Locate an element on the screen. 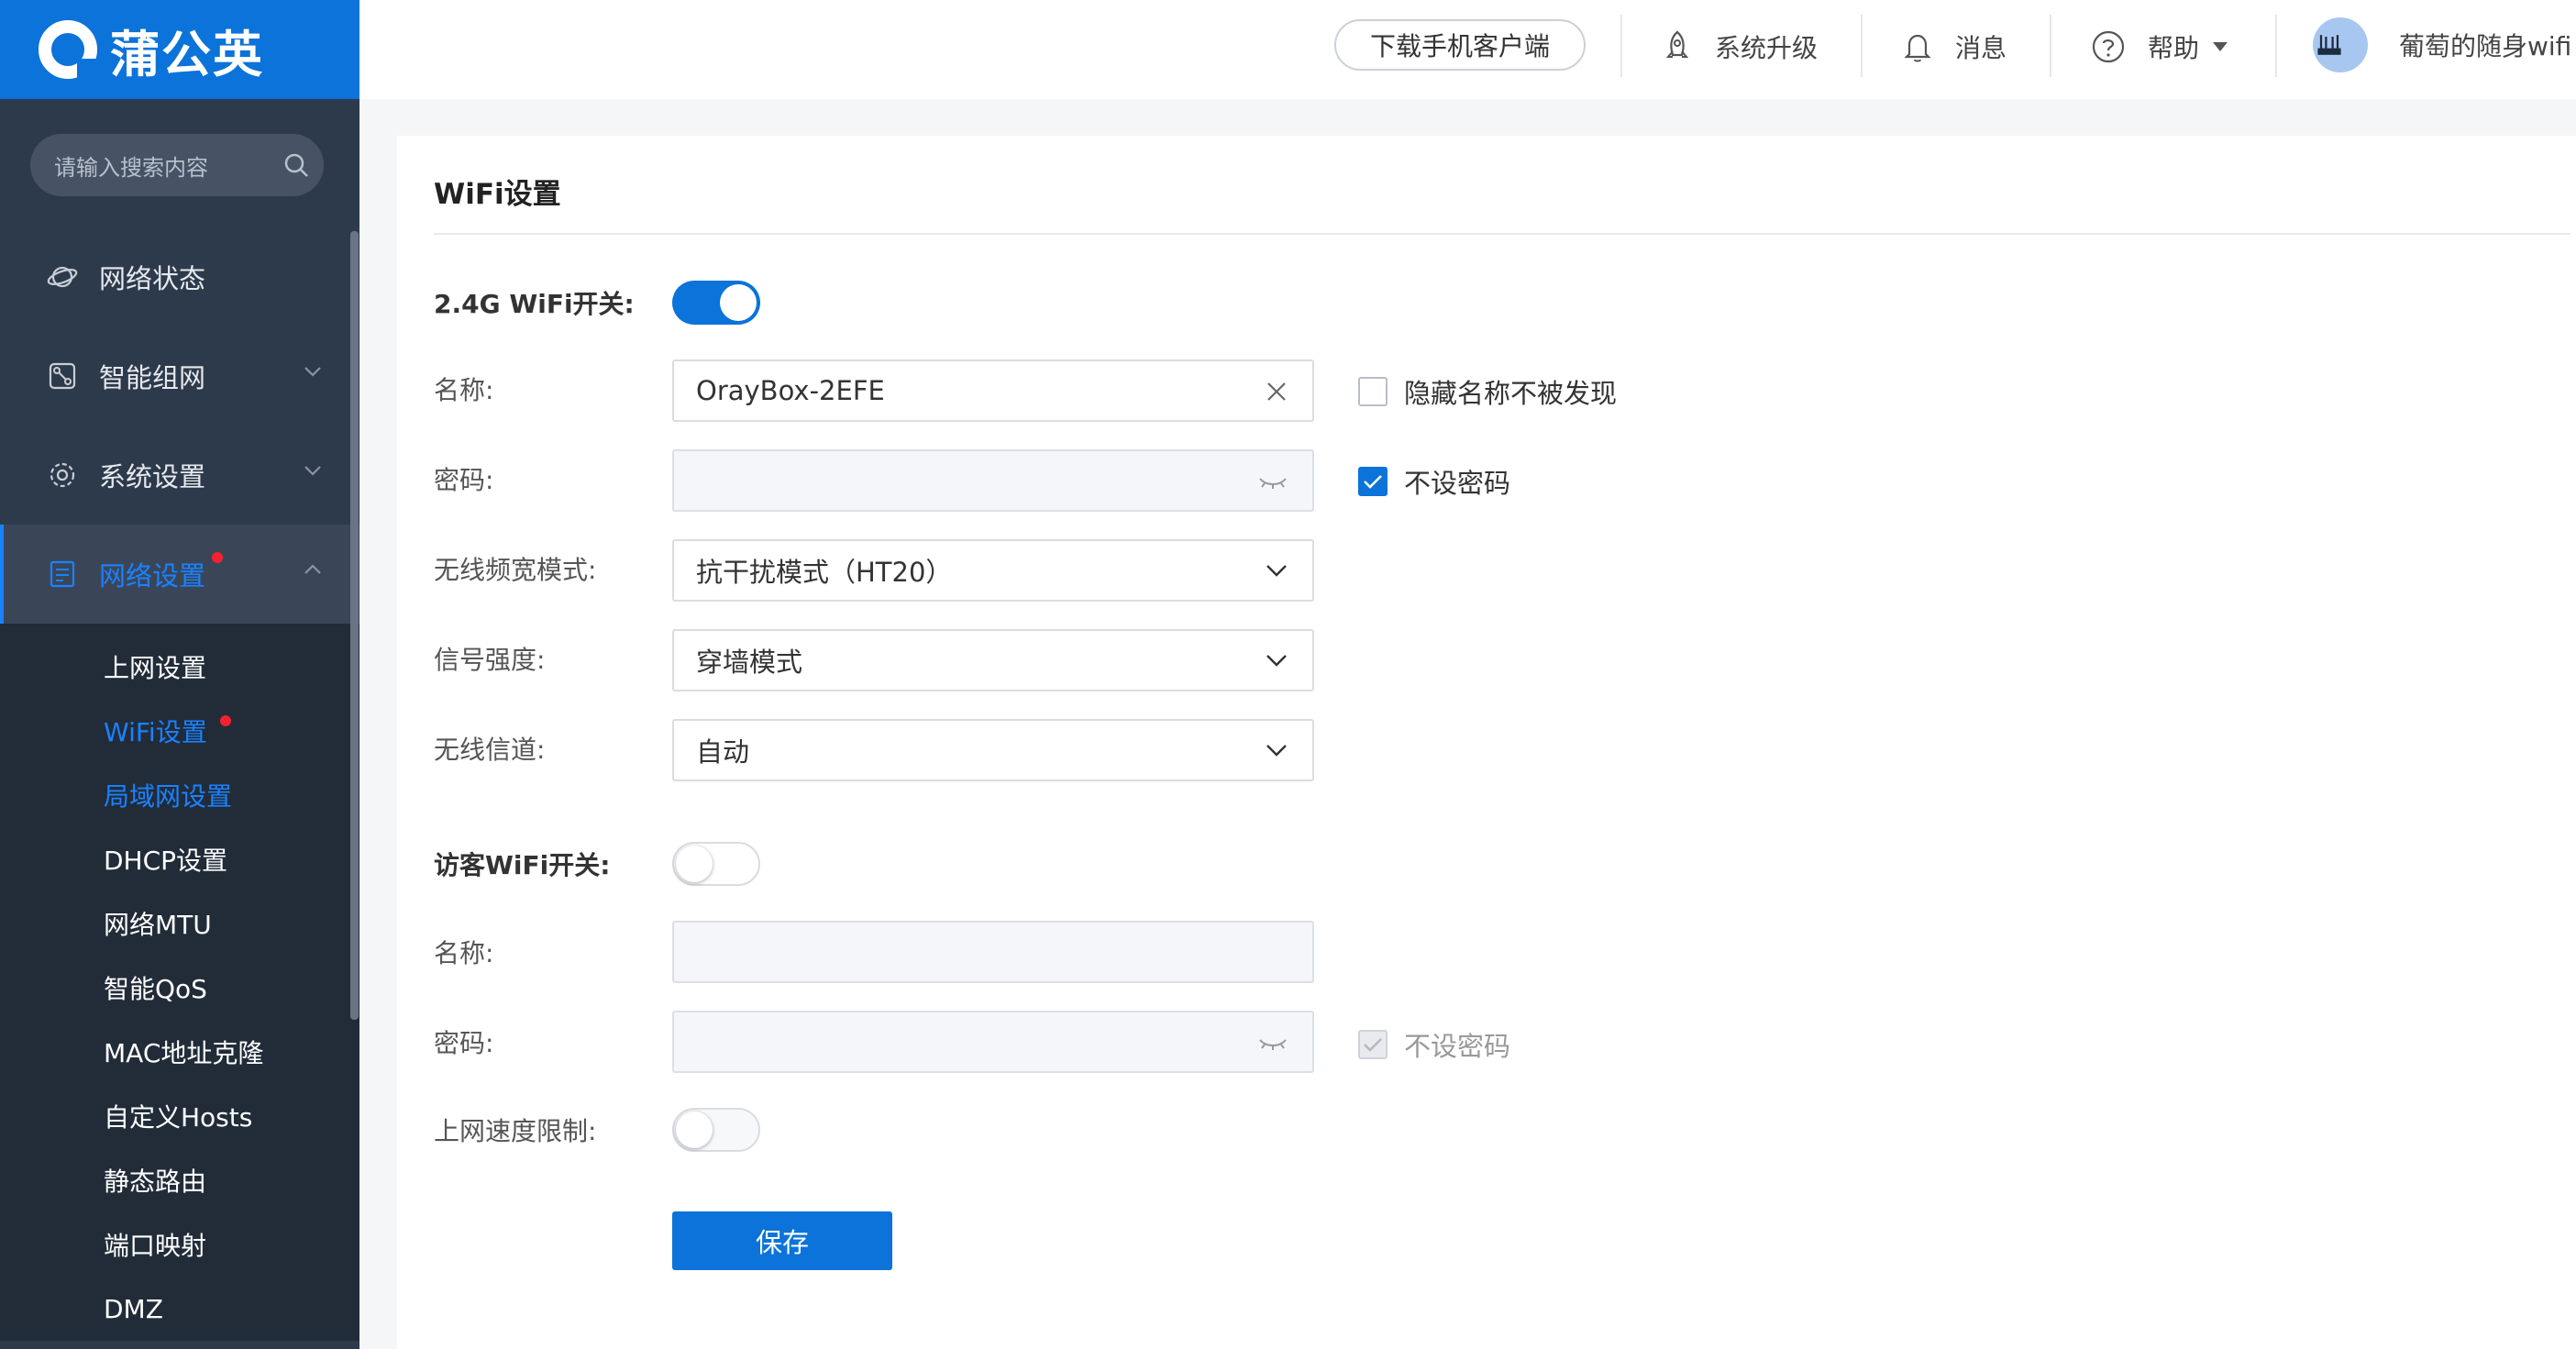 This screenshot has width=2576, height=1349. sidebar-item-network-status: 网络状态 is located at coordinates (179, 276).